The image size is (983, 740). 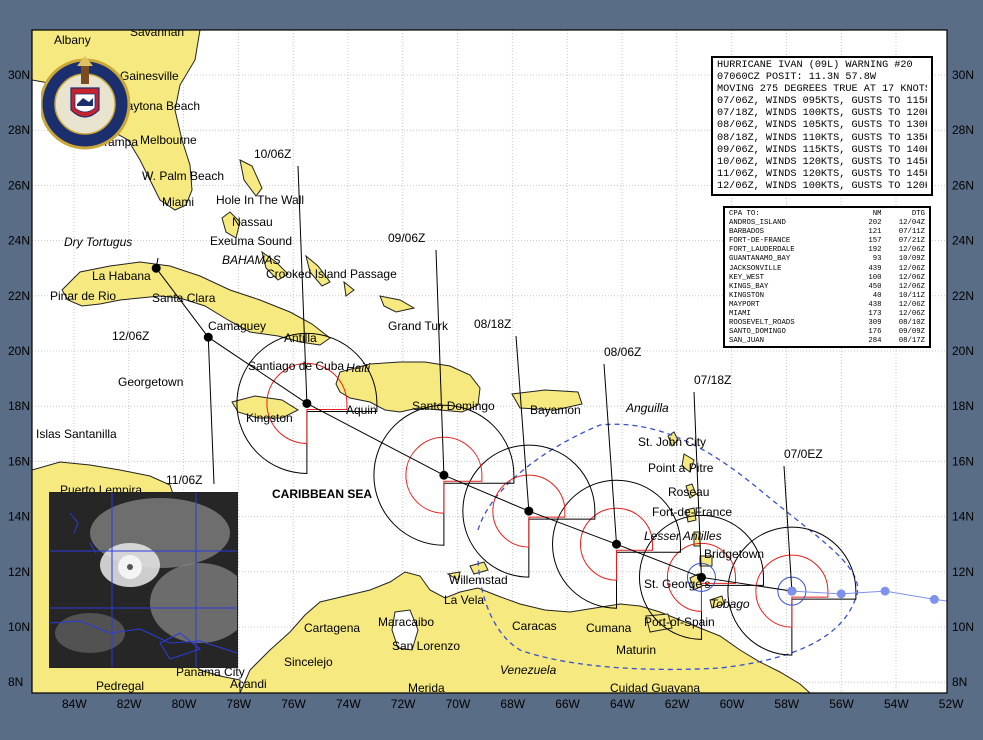 I want to click on place-label-maturin: Maturin, so click(x=636, y=650).